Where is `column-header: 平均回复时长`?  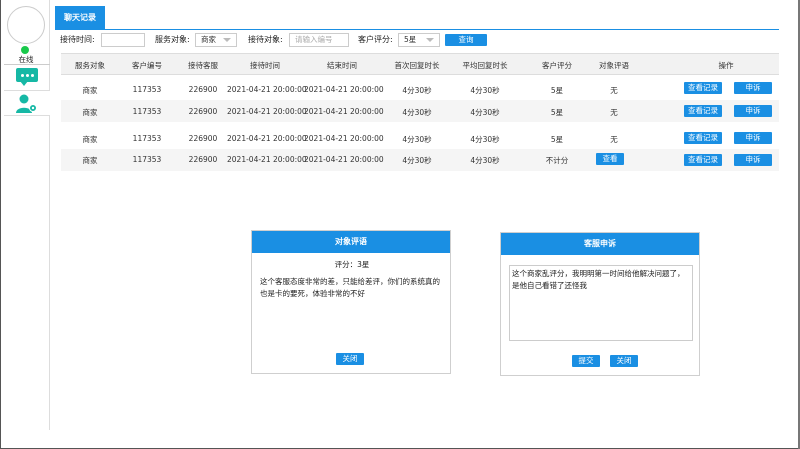 column-header: 平均回复时长 is located at coordinates (485, 65).